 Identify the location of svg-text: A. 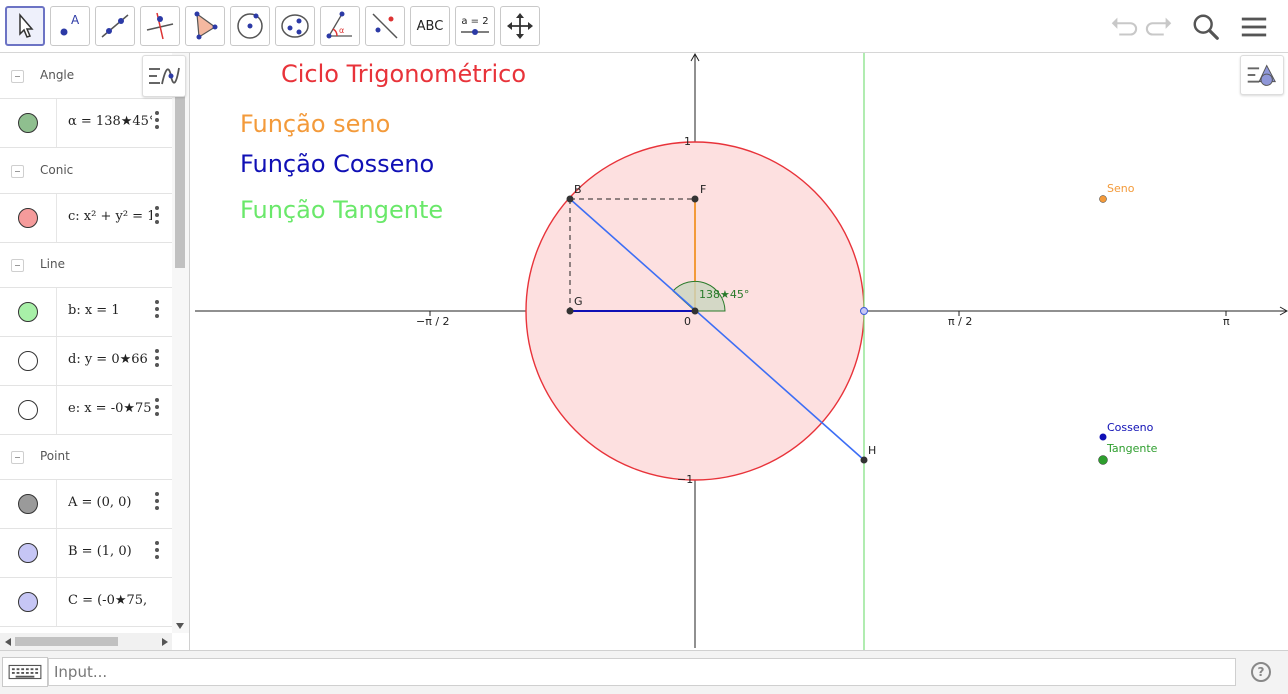
(75, 20).